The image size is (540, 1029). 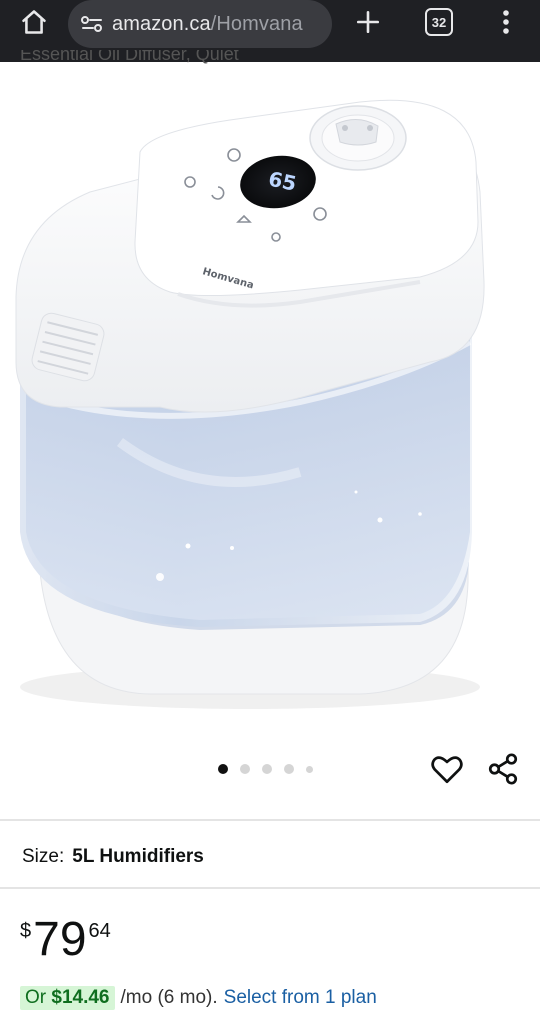 I want to click on address-bar: amazon.ca/Homvana, so click(x=200, y=24).